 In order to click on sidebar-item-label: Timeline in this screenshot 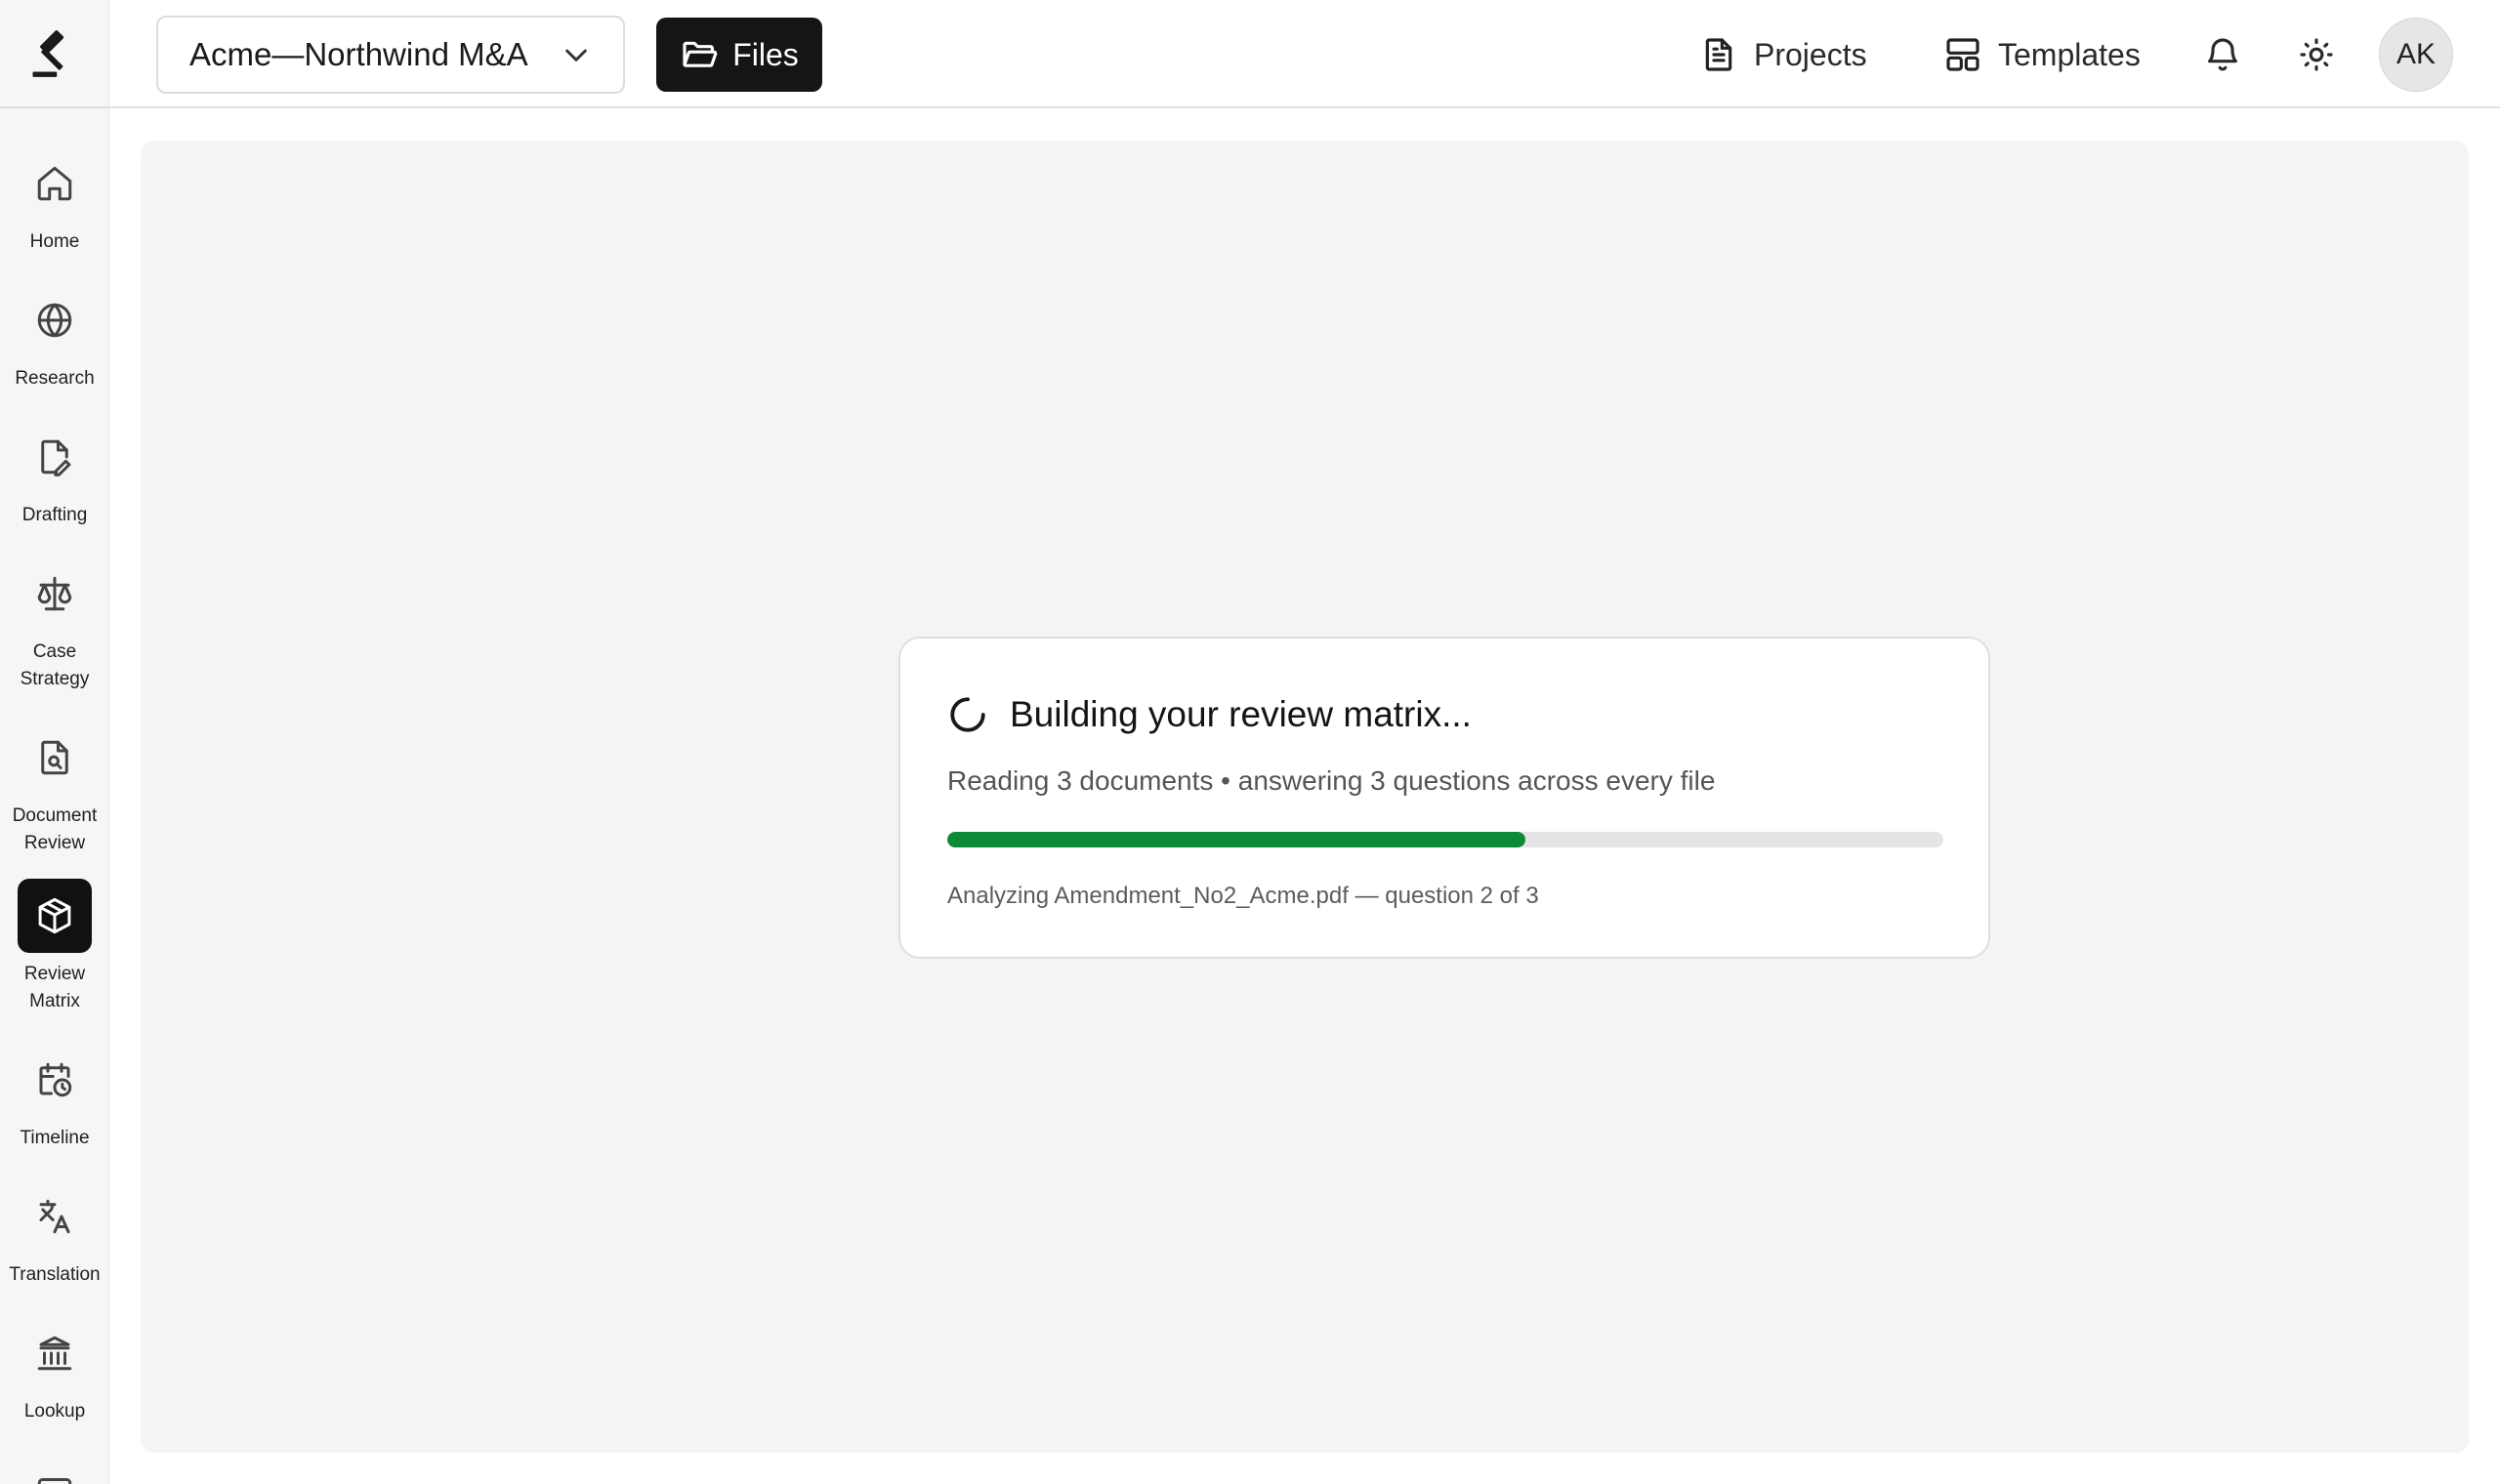, I will do `click(55, 1138)`.